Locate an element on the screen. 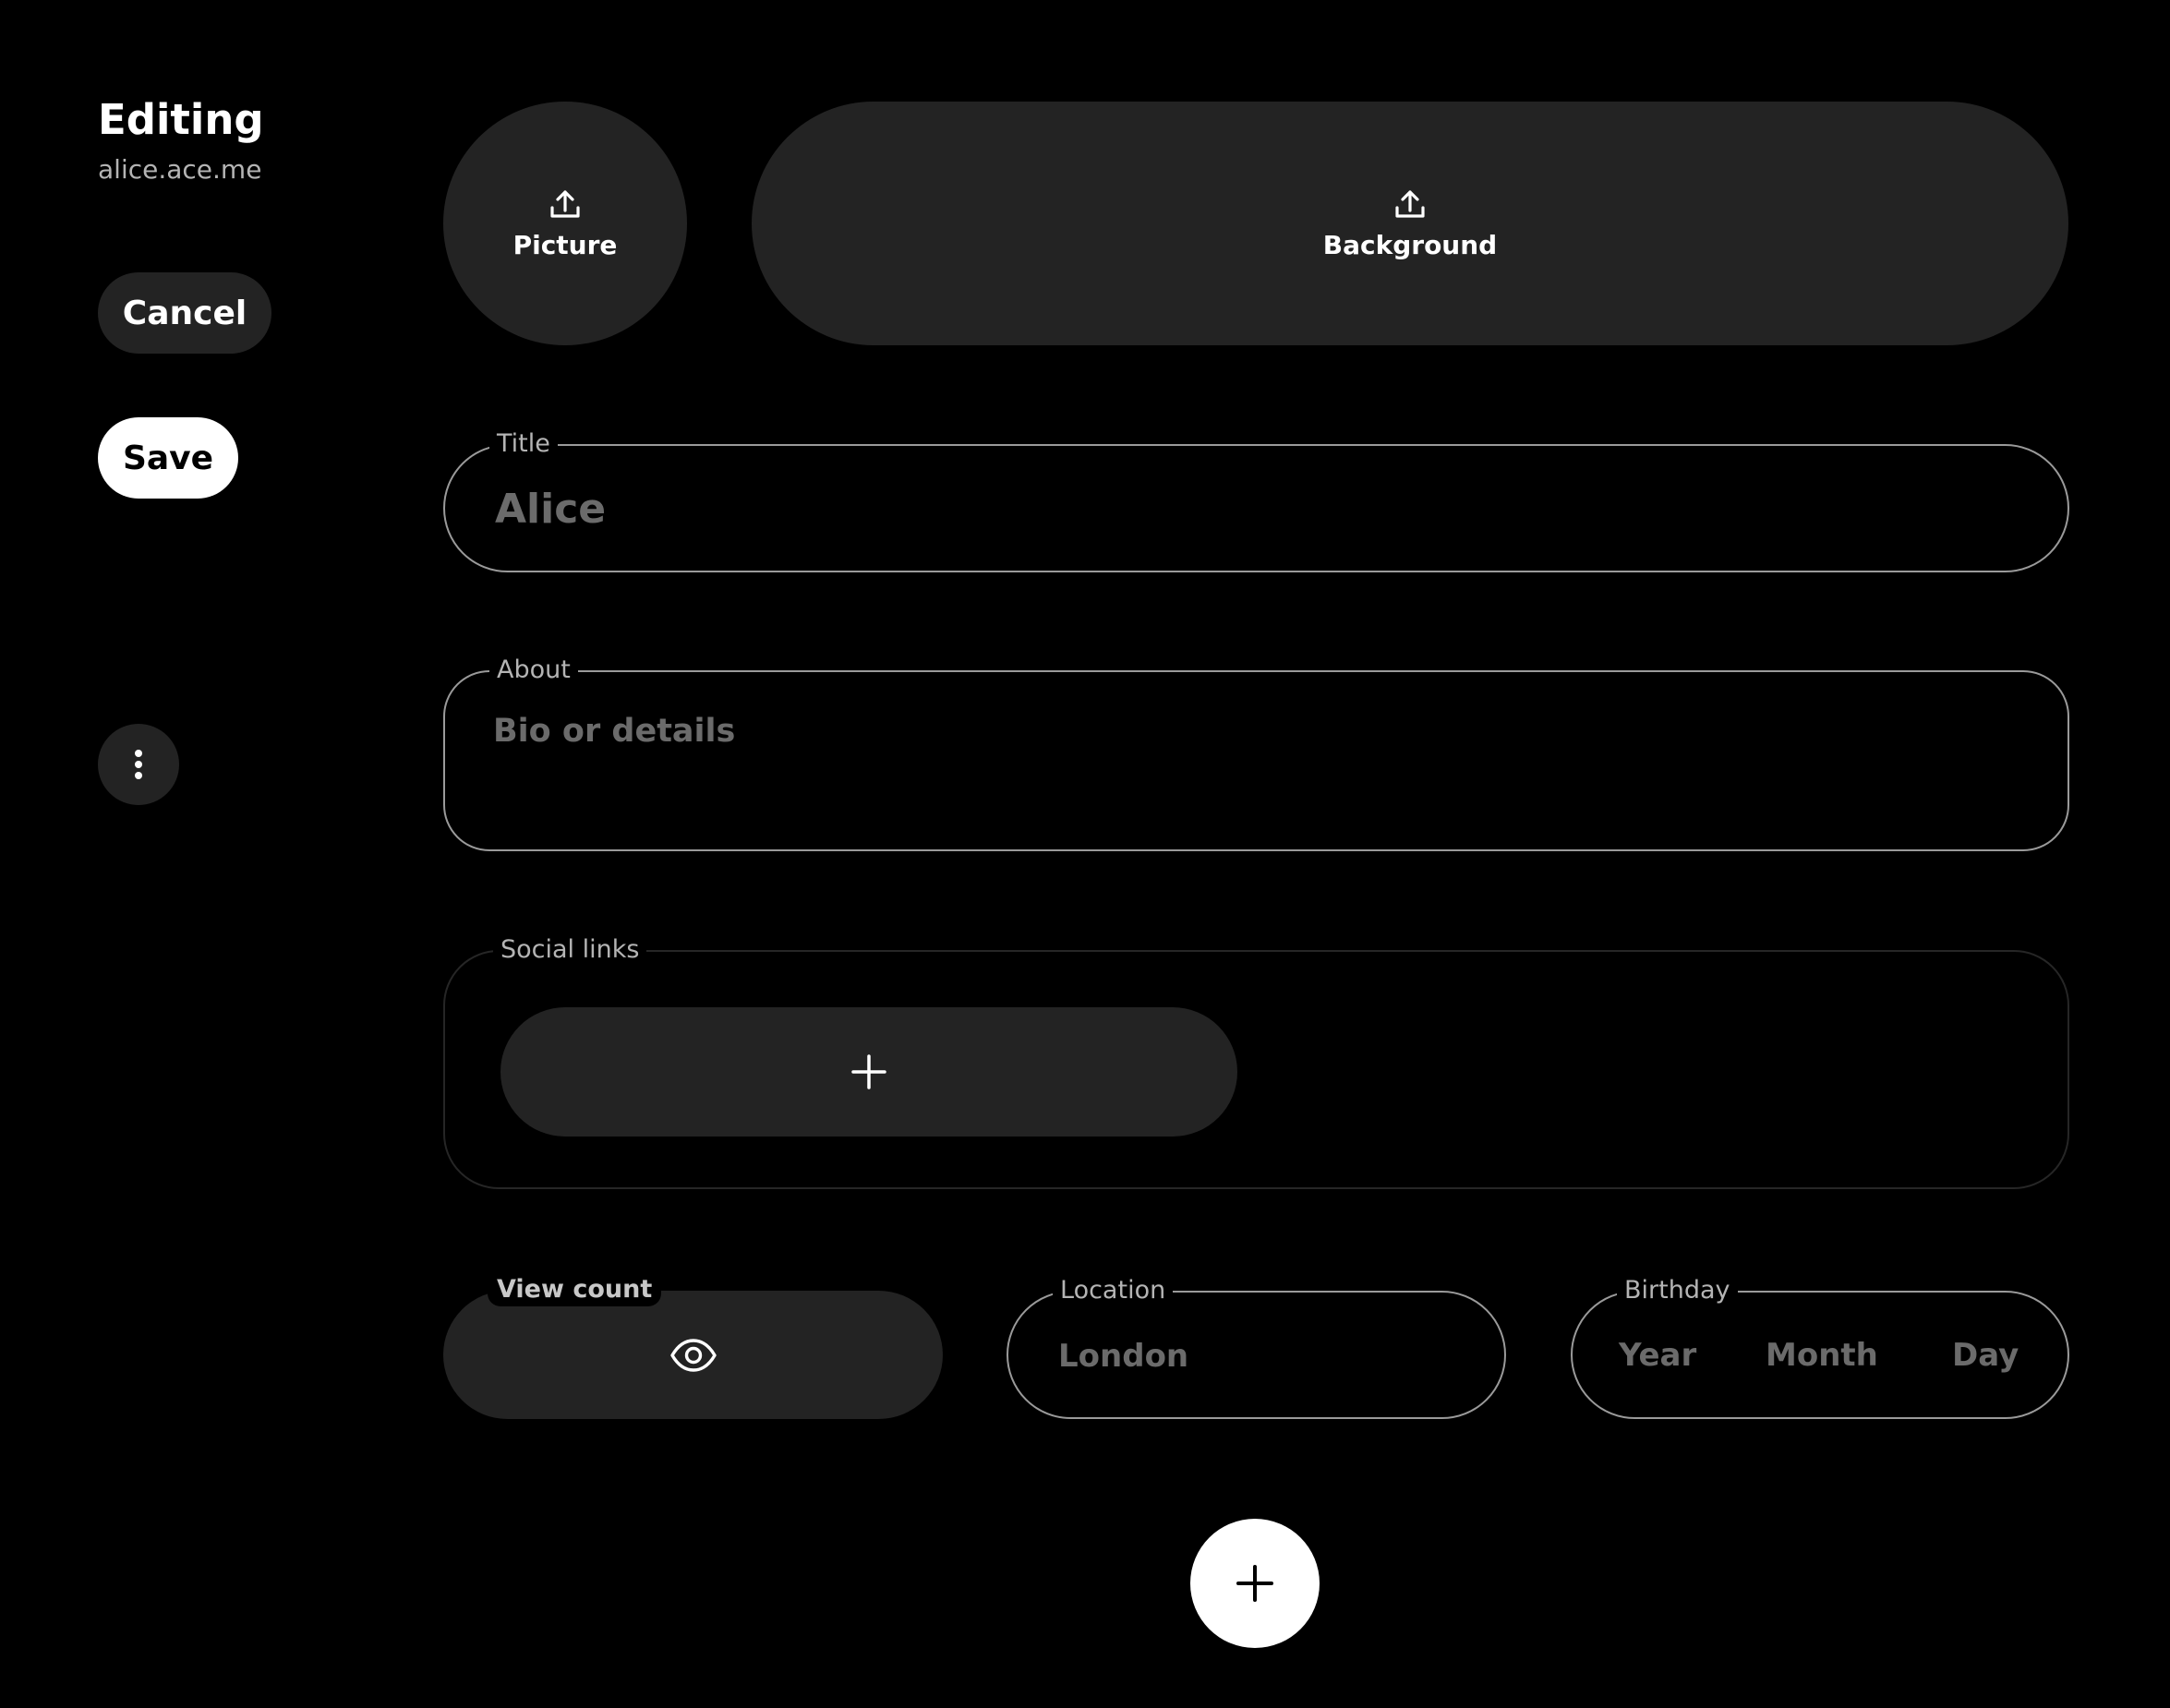 This screenshot has width=2170, height=1708. about-field: About is located at coordinates (1256, 753).